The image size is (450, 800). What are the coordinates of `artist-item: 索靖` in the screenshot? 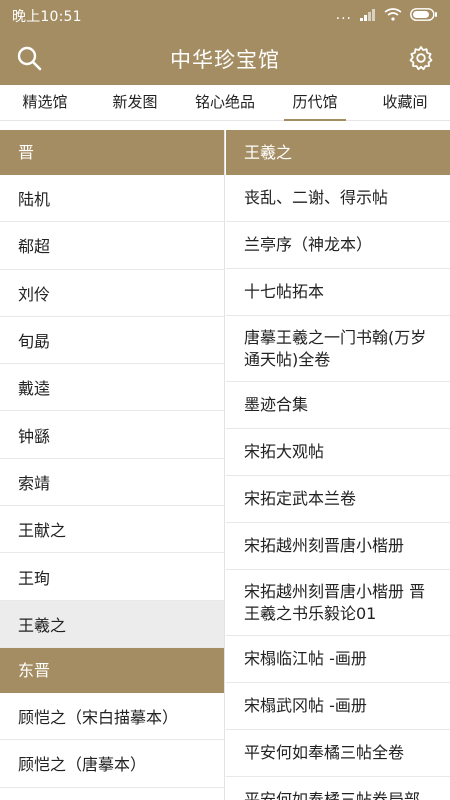 It's located at (112, 483).